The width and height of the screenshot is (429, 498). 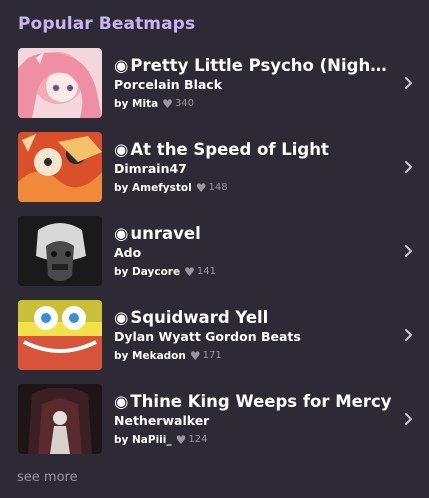 What do you see at coordinates (107, 24) in the screenshot?
I see `section-title: Popular Beatmaps` at bounding box center [107, 24].